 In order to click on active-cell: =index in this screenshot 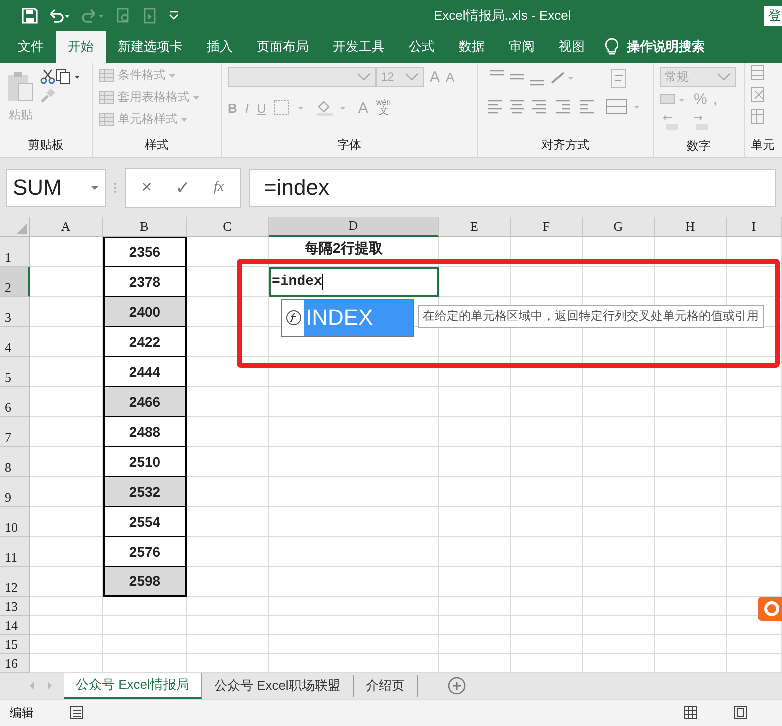, I will do `click(354, 282)`.